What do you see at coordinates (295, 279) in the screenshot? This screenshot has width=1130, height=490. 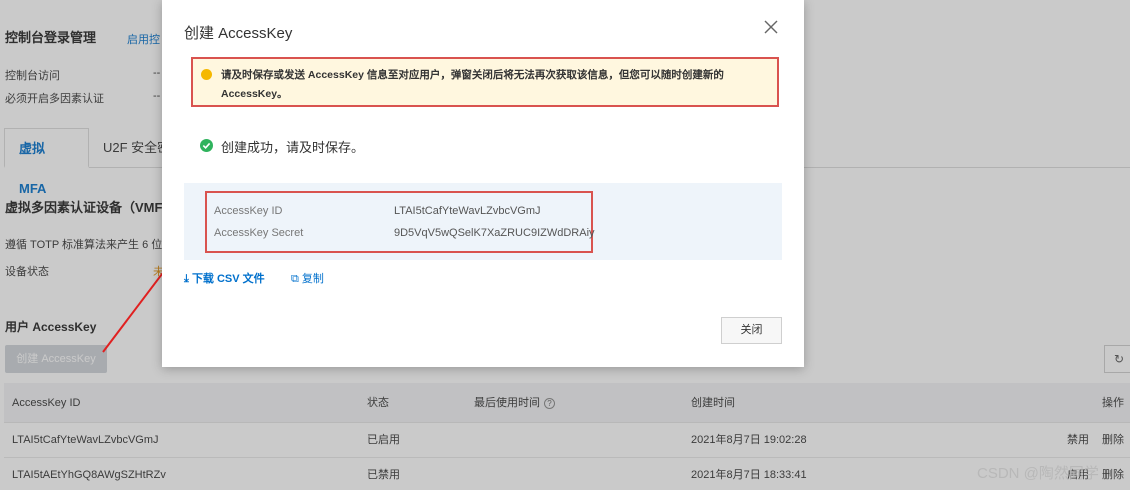 I see `copy-icon: ⧉` at bounding box center [295, 279].